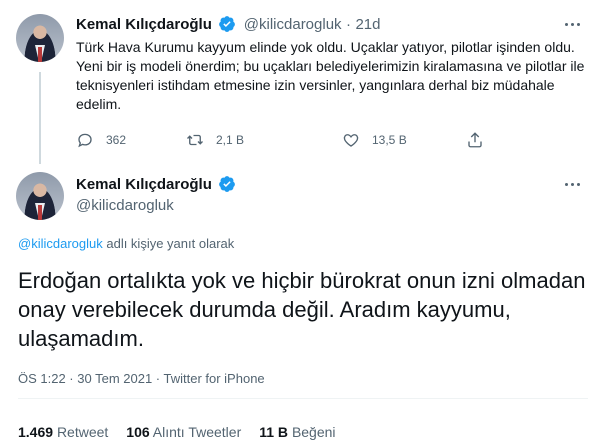 The width and height of the screenshot is (598, 447). What do you see at coordinates (60, 243) in the screenshot?
I see `reply-to-link: @kilicdarogluk` at bounding box center [60, 243].